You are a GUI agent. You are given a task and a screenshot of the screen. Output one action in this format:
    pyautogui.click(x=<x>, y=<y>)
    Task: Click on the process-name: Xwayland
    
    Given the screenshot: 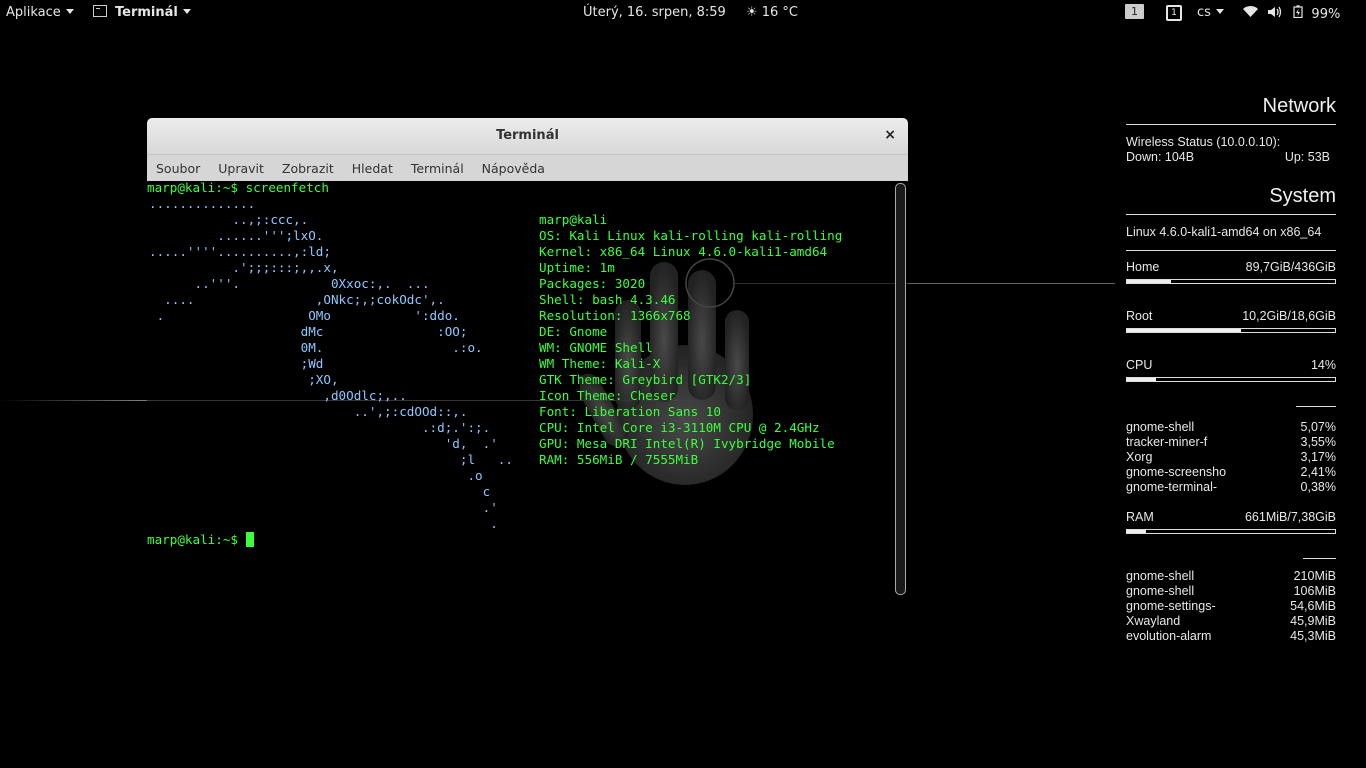 What is the action you would take?
    pyautogui.click(x=1153, y=621)
    